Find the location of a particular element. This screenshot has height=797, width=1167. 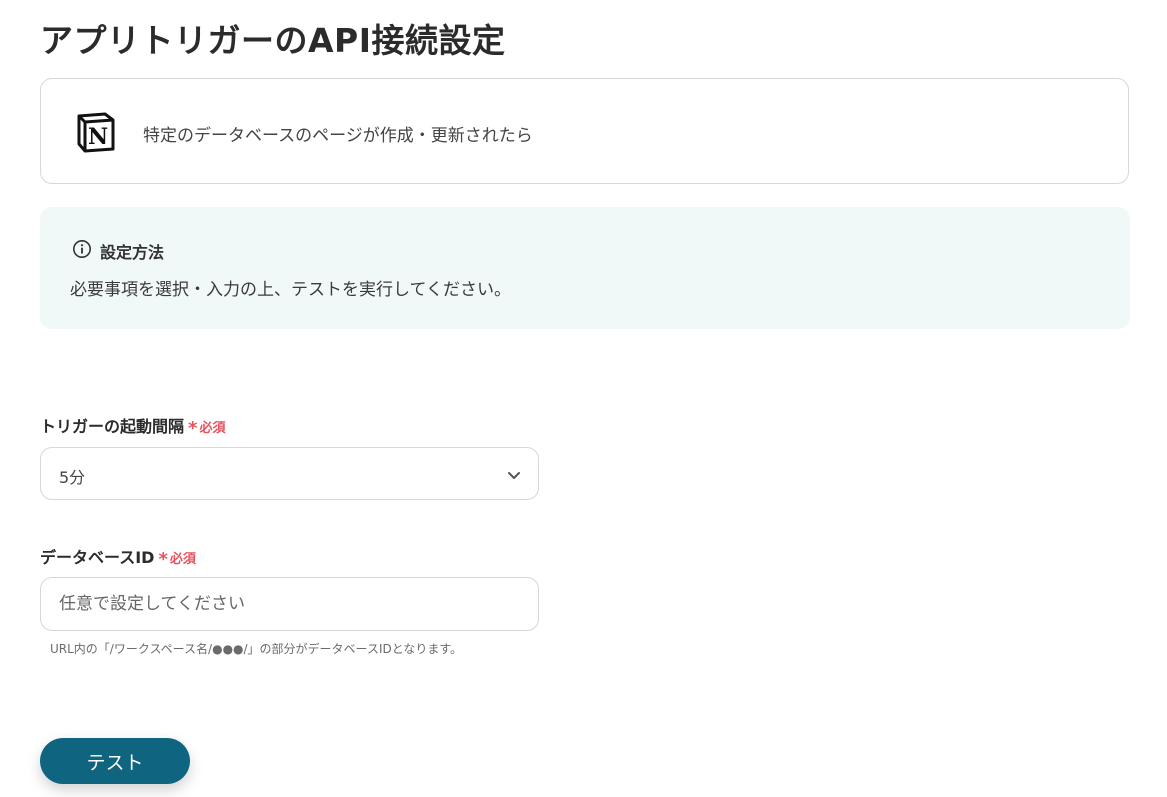

page-title: アプリトリガーのAPI接続設定 is located at coordinates (273, 40).